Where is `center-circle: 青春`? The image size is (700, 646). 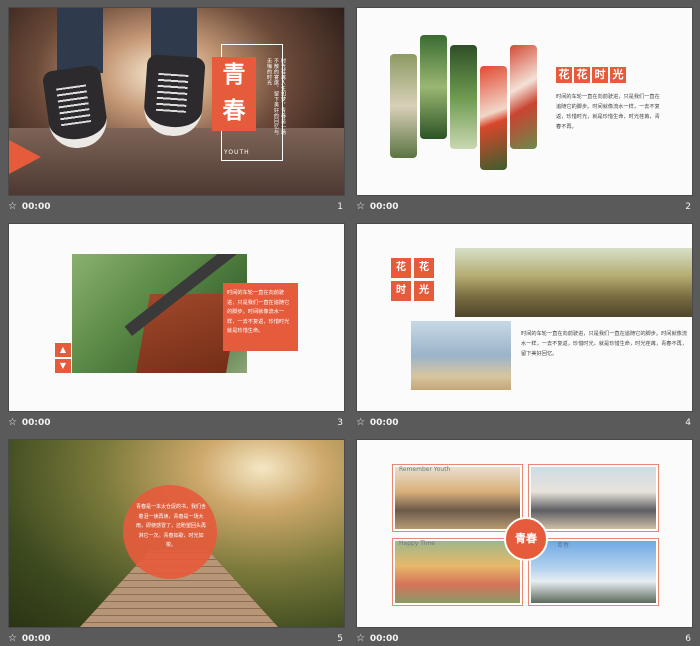
center-circle: 青春 is located at coordinates (526, 539).